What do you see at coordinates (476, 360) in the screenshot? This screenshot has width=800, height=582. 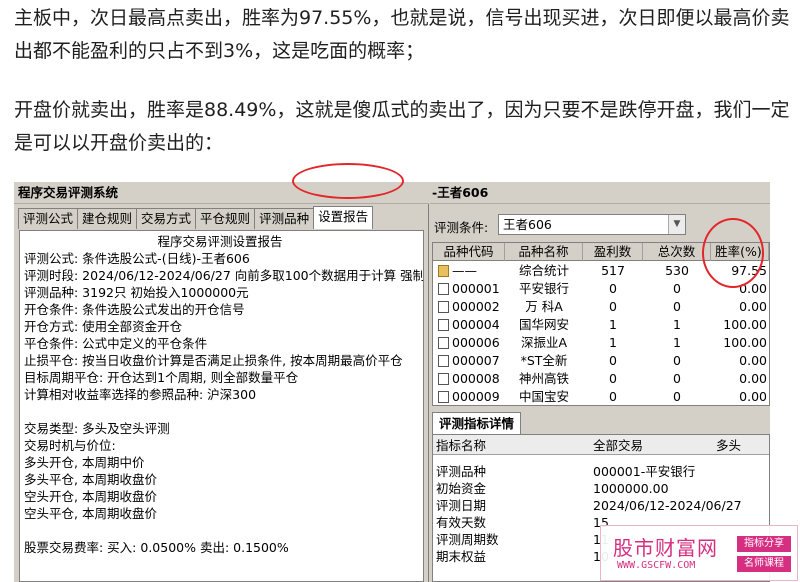 I see `cell-text: 000007` at bounding box center [476, 360].